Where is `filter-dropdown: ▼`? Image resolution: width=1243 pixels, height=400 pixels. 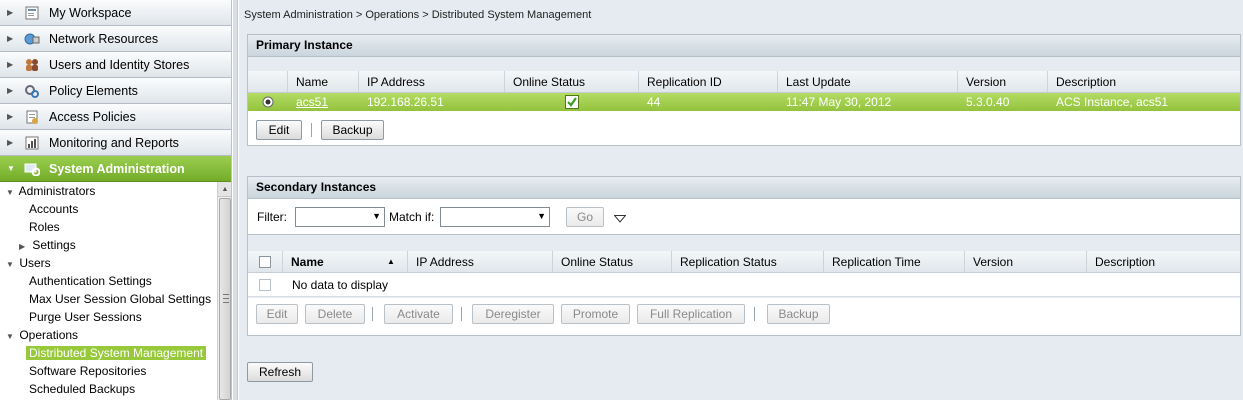
filter-dropdown: ▼ is located at coordinates (340, 217).